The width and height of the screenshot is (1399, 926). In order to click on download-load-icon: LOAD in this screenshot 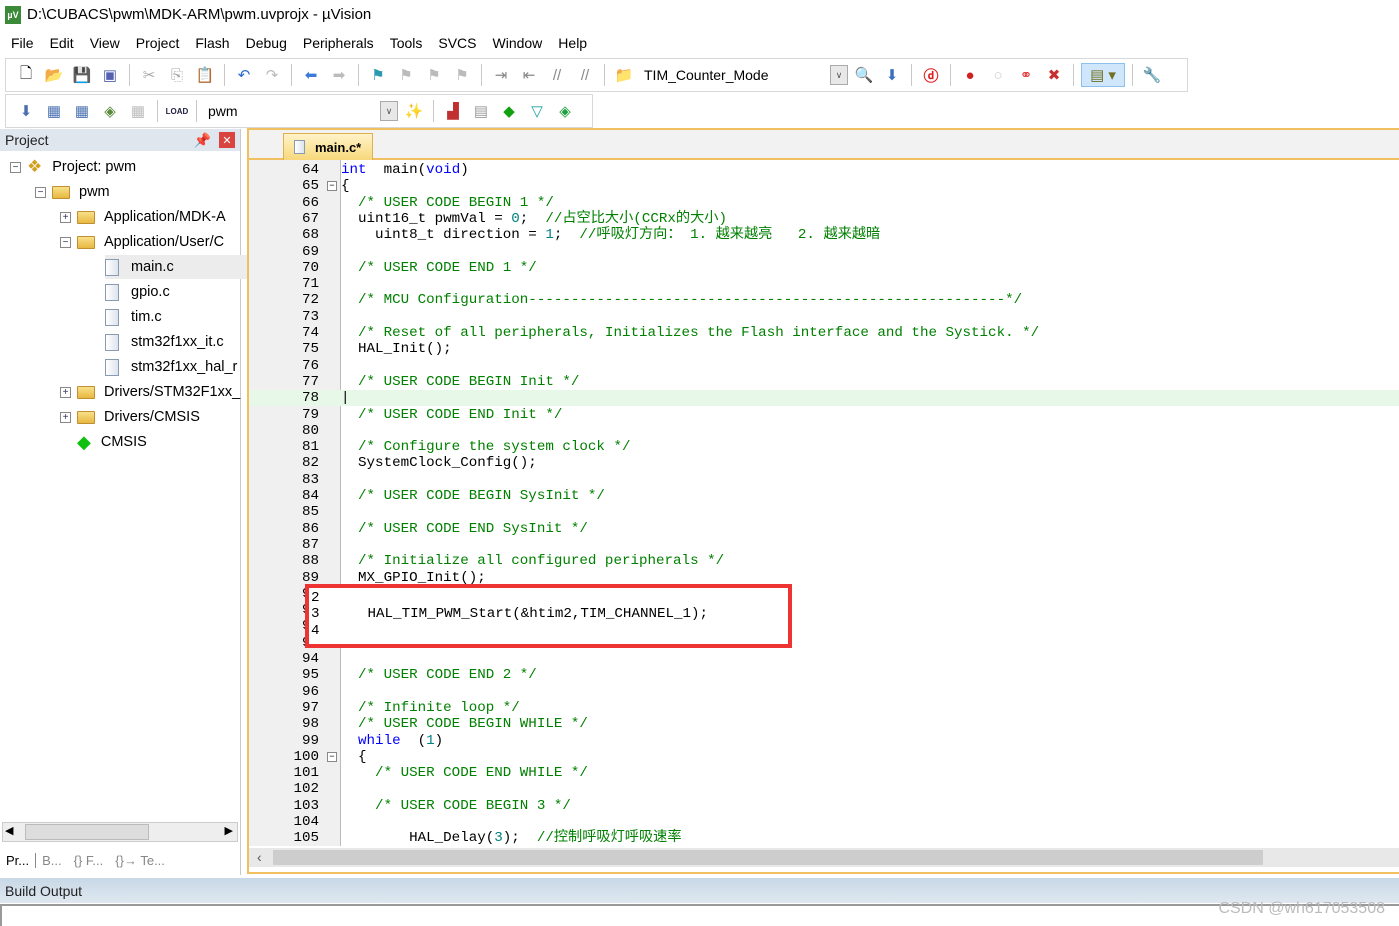, I will do `click(177, 111)`.